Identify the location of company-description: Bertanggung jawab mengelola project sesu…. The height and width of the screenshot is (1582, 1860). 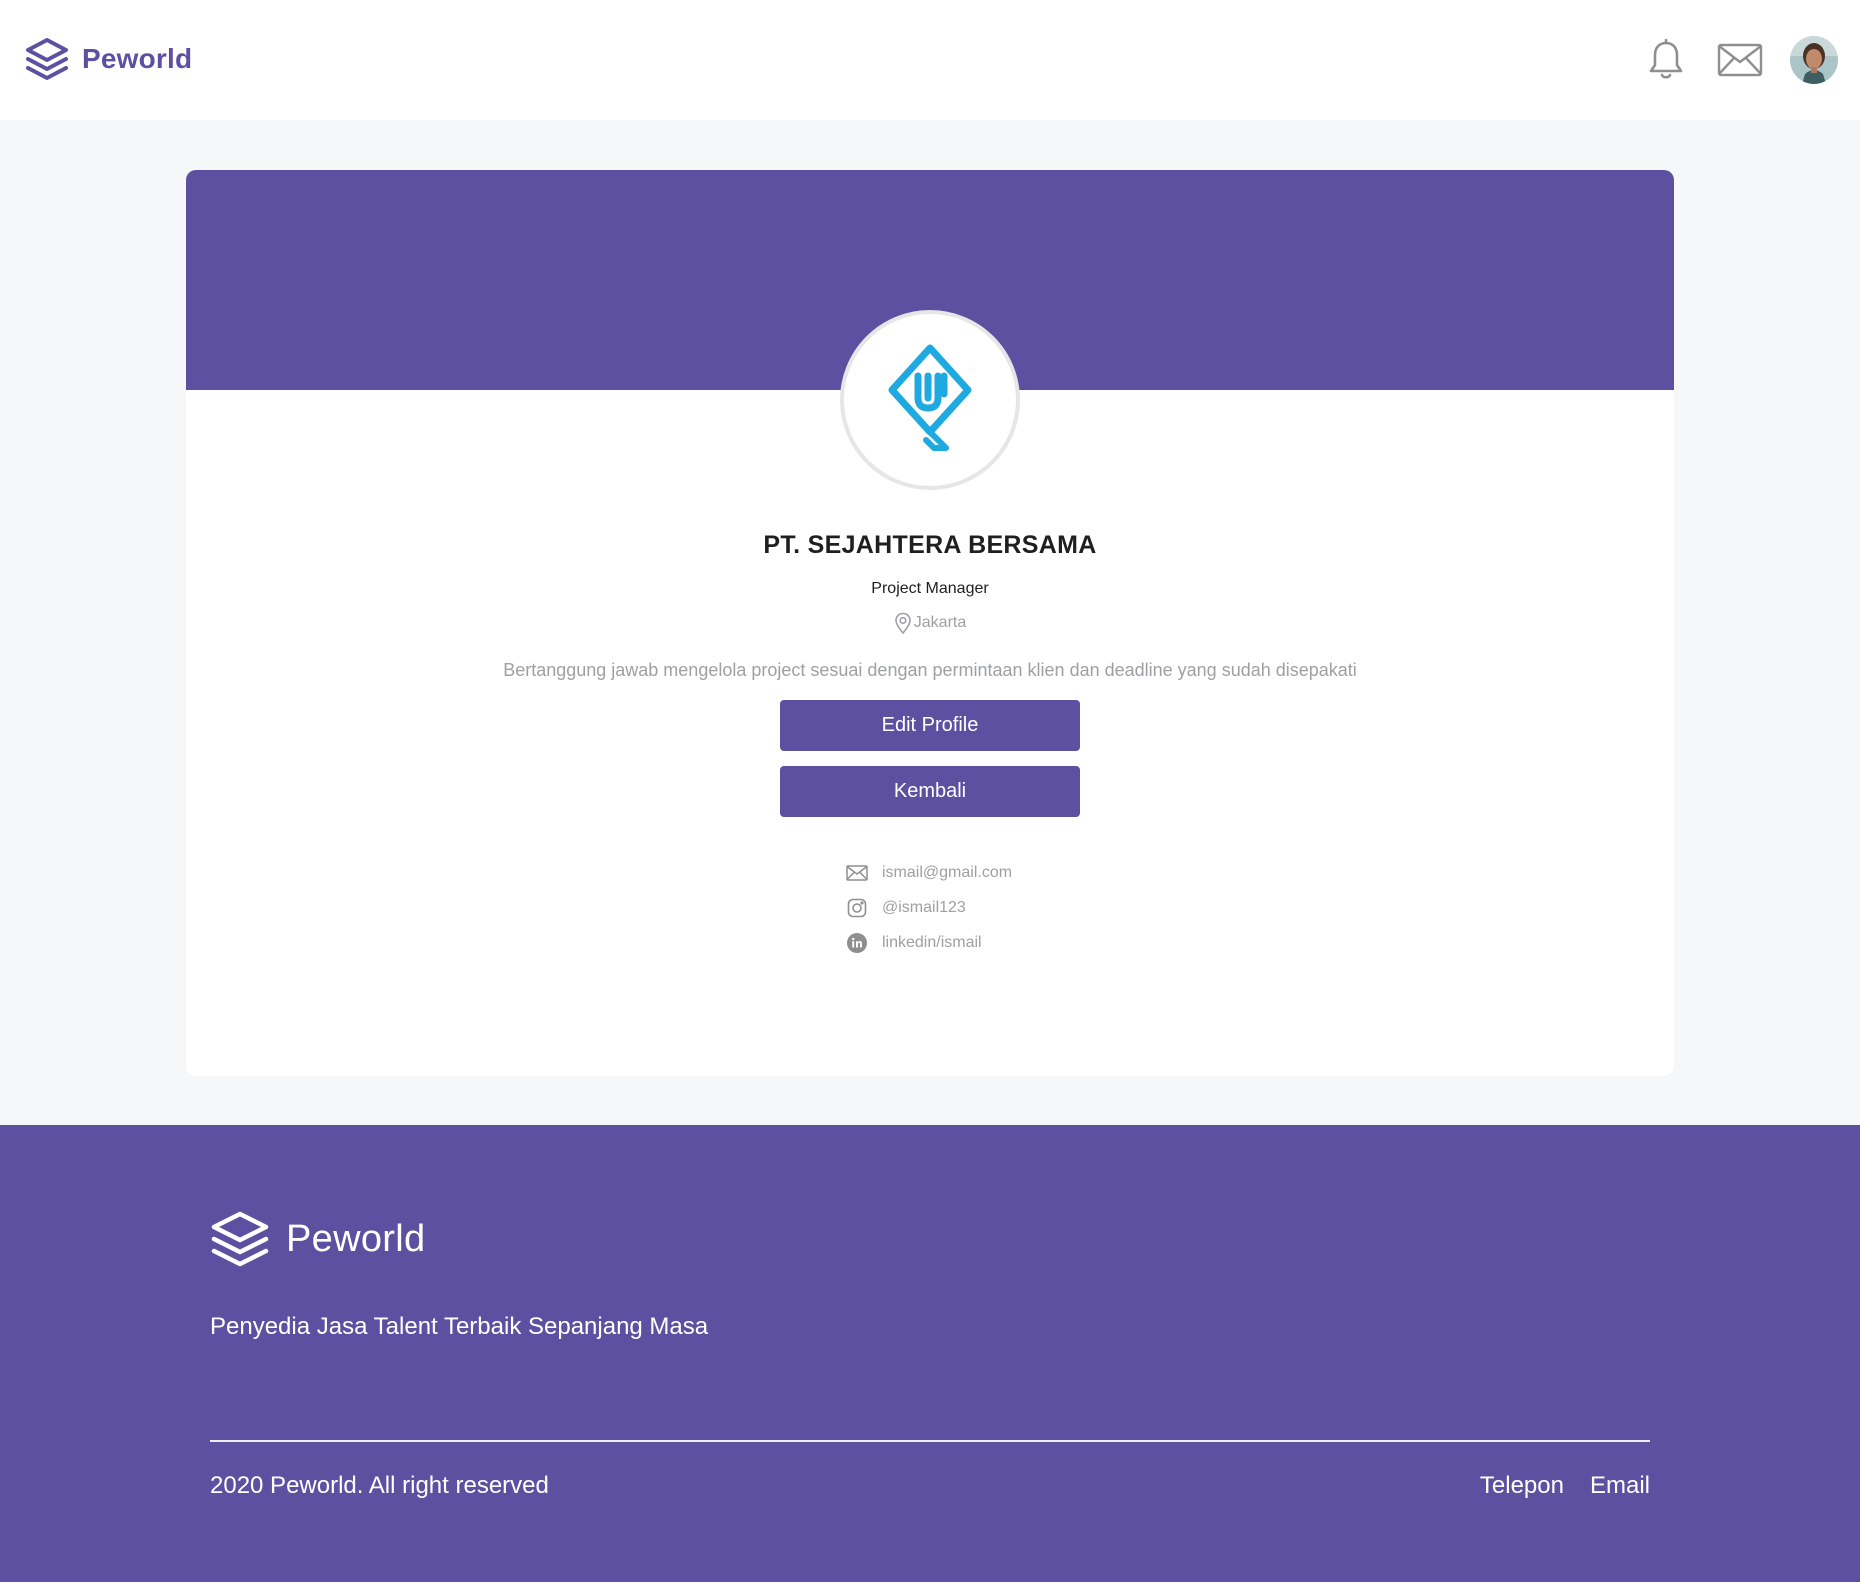
(930, 670).